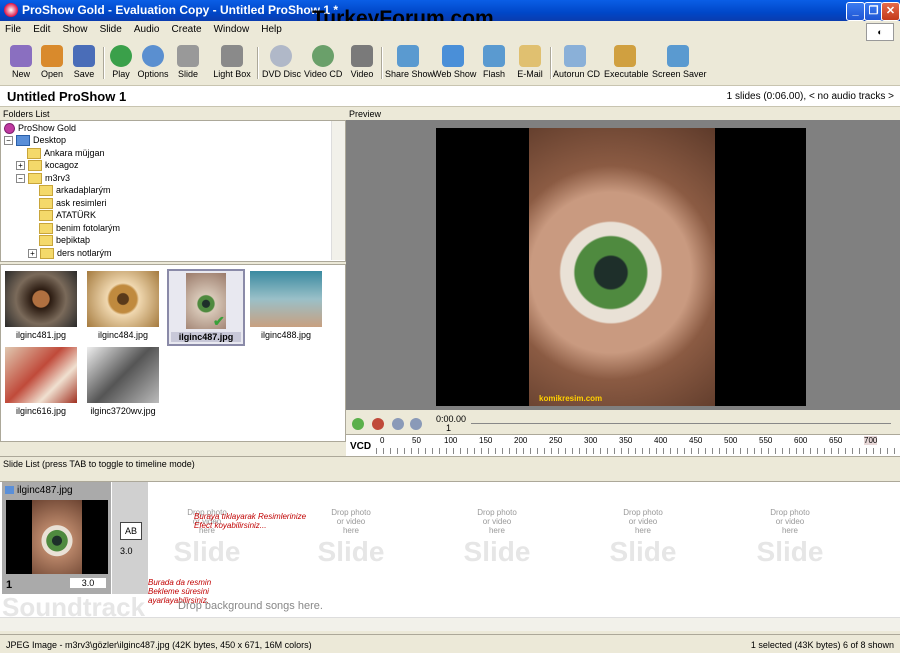 This screenshot has height=653, width=900. Describe the element at coordinates (206, 307) in the screenshot. I see `file-thumbnail-selected: ilginc487.jpg ✔` at that location.